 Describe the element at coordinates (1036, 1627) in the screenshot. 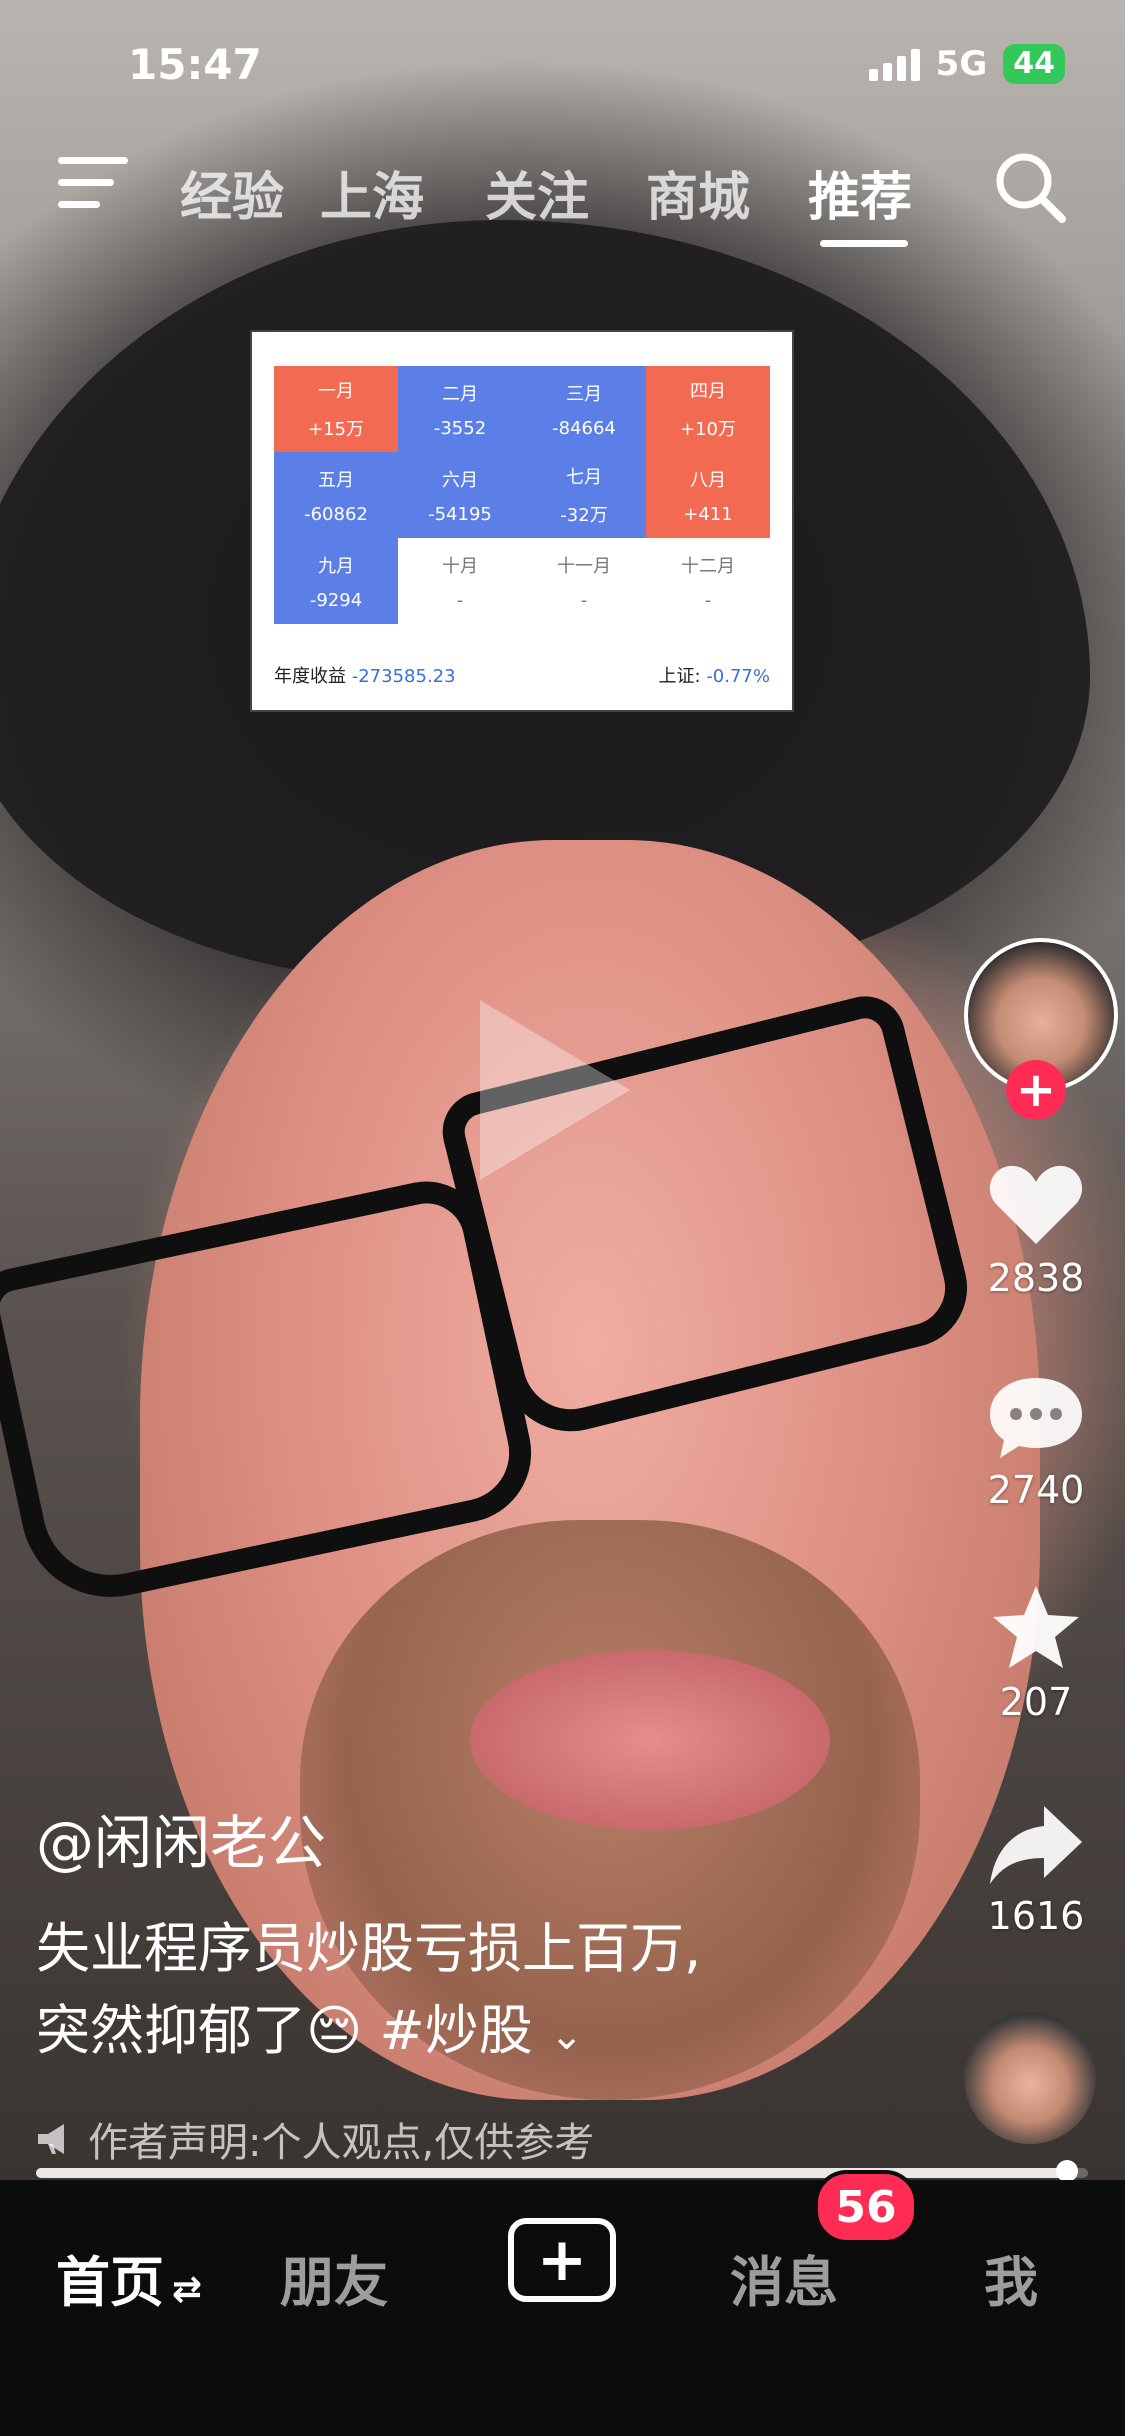

I see `star-icon` at that location.